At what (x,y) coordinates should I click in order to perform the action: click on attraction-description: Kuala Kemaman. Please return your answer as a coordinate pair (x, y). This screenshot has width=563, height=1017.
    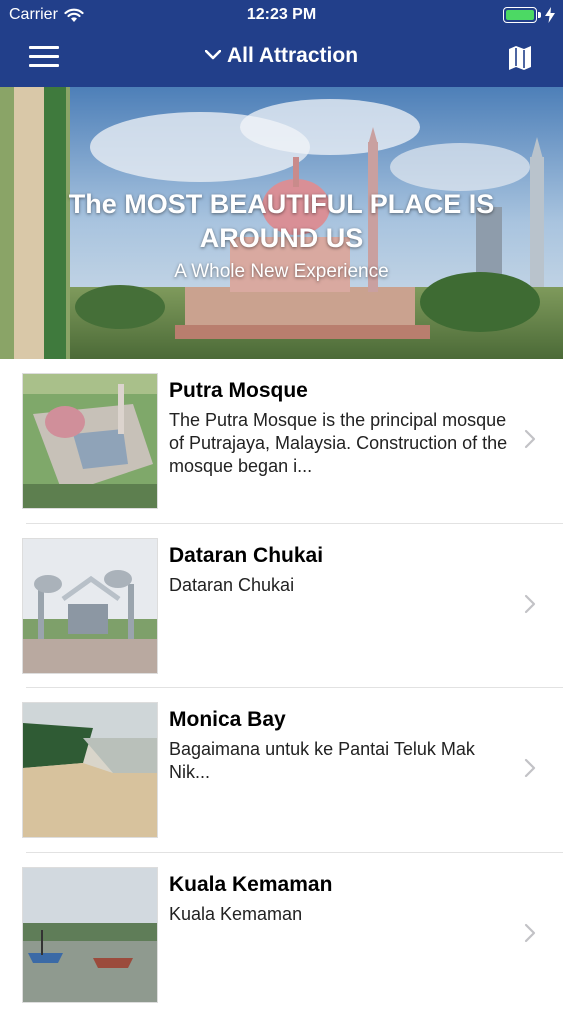
    Looking at the image, I should click on (339, 914).